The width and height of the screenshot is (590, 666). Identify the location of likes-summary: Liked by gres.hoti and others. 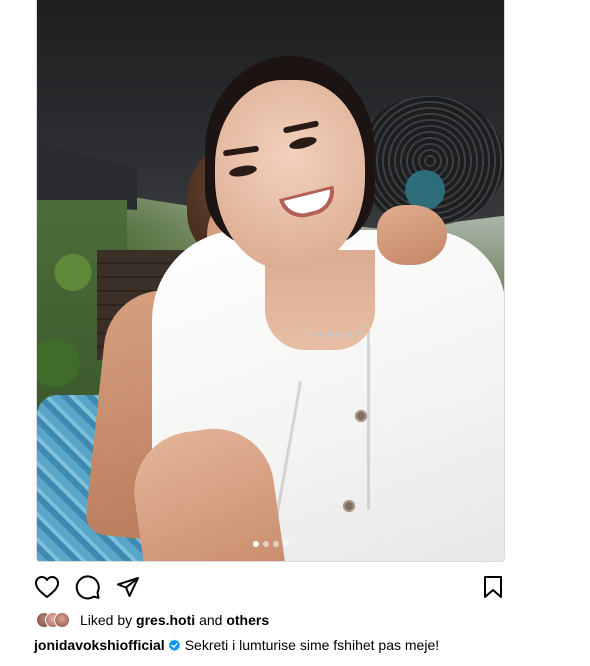
(152, 620).